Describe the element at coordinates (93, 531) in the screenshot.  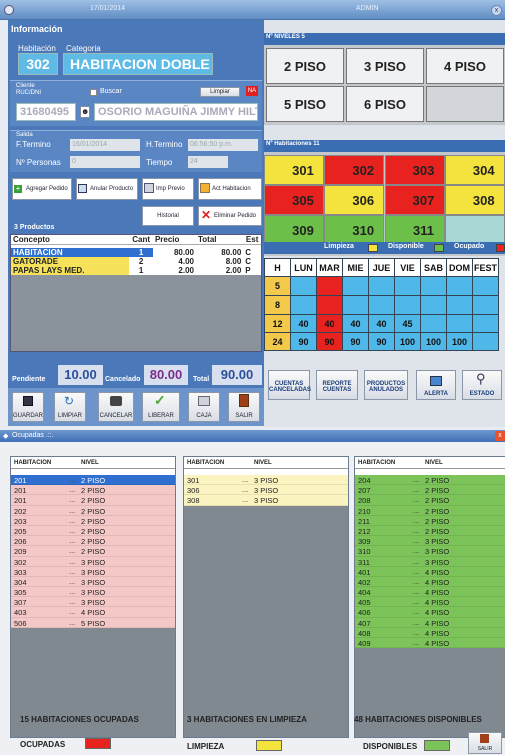
I see `list-item: 205... 2 PISO` at that location.